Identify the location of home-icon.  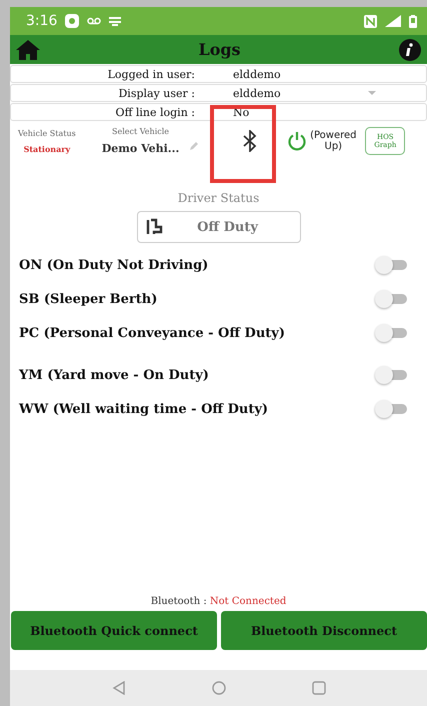
(28, 50).